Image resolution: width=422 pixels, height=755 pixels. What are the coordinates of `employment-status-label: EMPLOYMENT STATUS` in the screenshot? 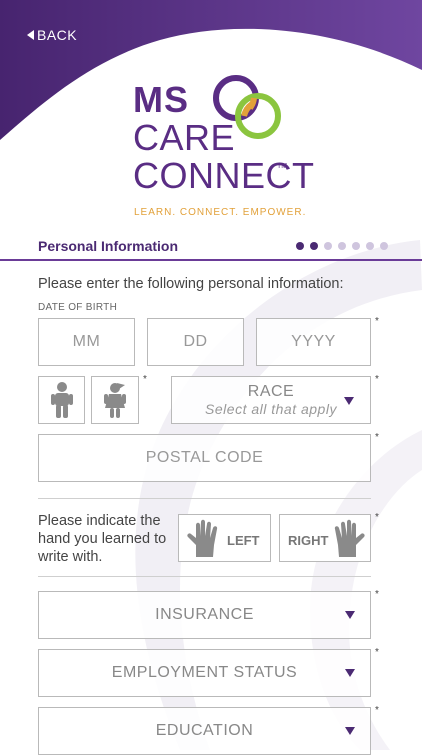 It's located at (204, 672).